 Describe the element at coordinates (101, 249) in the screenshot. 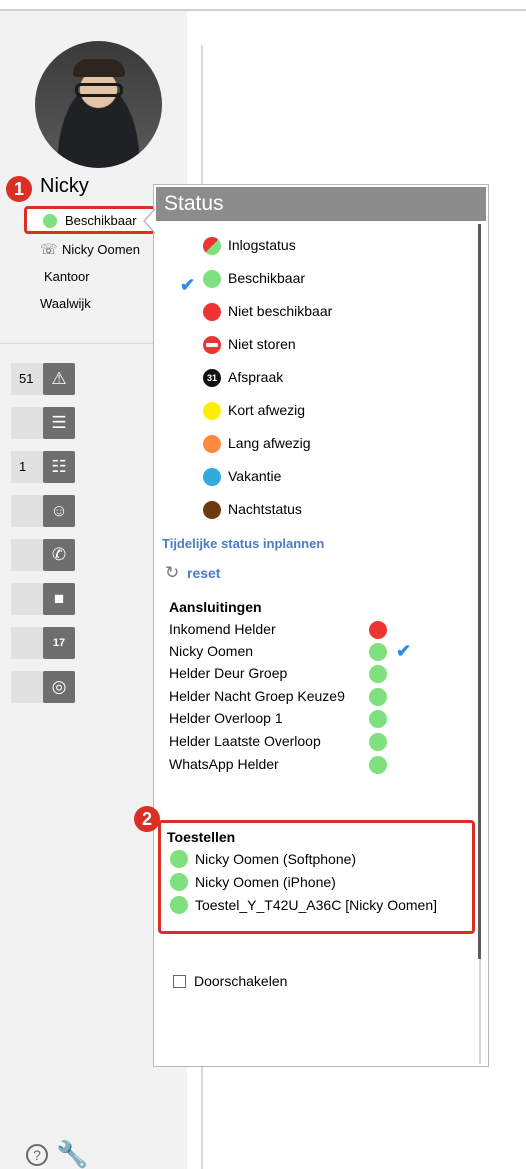

I see `phone-line: Nicky Oomen` at that location.